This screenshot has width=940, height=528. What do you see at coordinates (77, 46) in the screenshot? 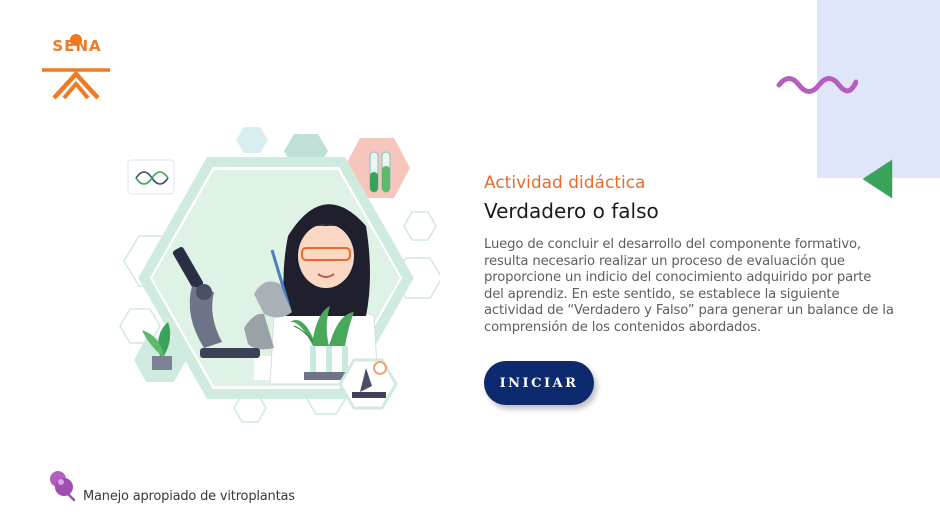
I see `logo-text: SENA` at bounding box center [77, 46].